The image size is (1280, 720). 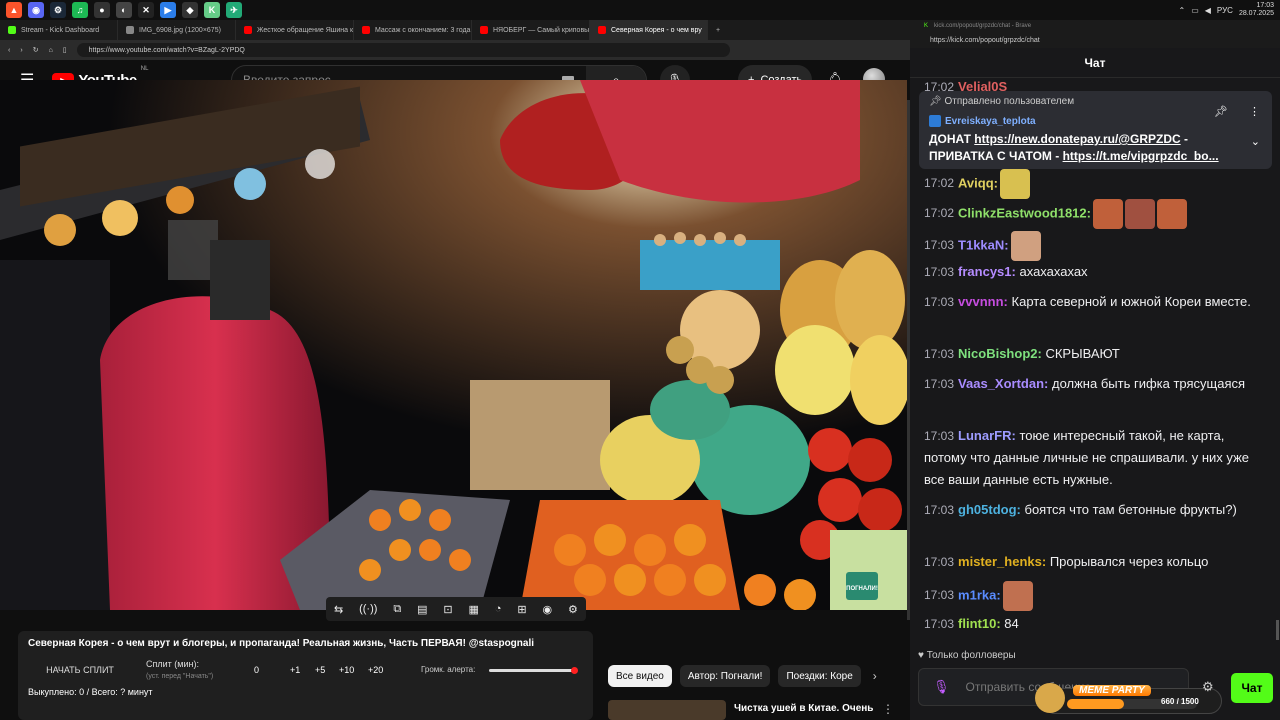 What do you see at coordinates (102, 10) in the screenshot?
I see `obs-icon: ●` at bounding box center [102, 10].